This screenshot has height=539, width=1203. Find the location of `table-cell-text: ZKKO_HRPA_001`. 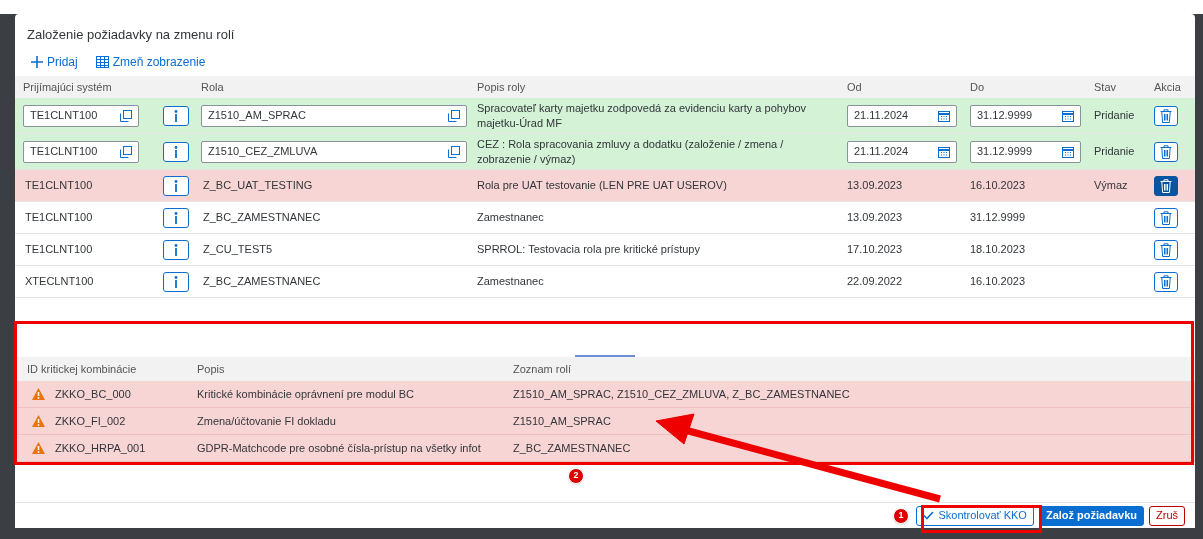

table-cell-text: ZKKO_HRPA_001 is located at coordinates (100, 448).